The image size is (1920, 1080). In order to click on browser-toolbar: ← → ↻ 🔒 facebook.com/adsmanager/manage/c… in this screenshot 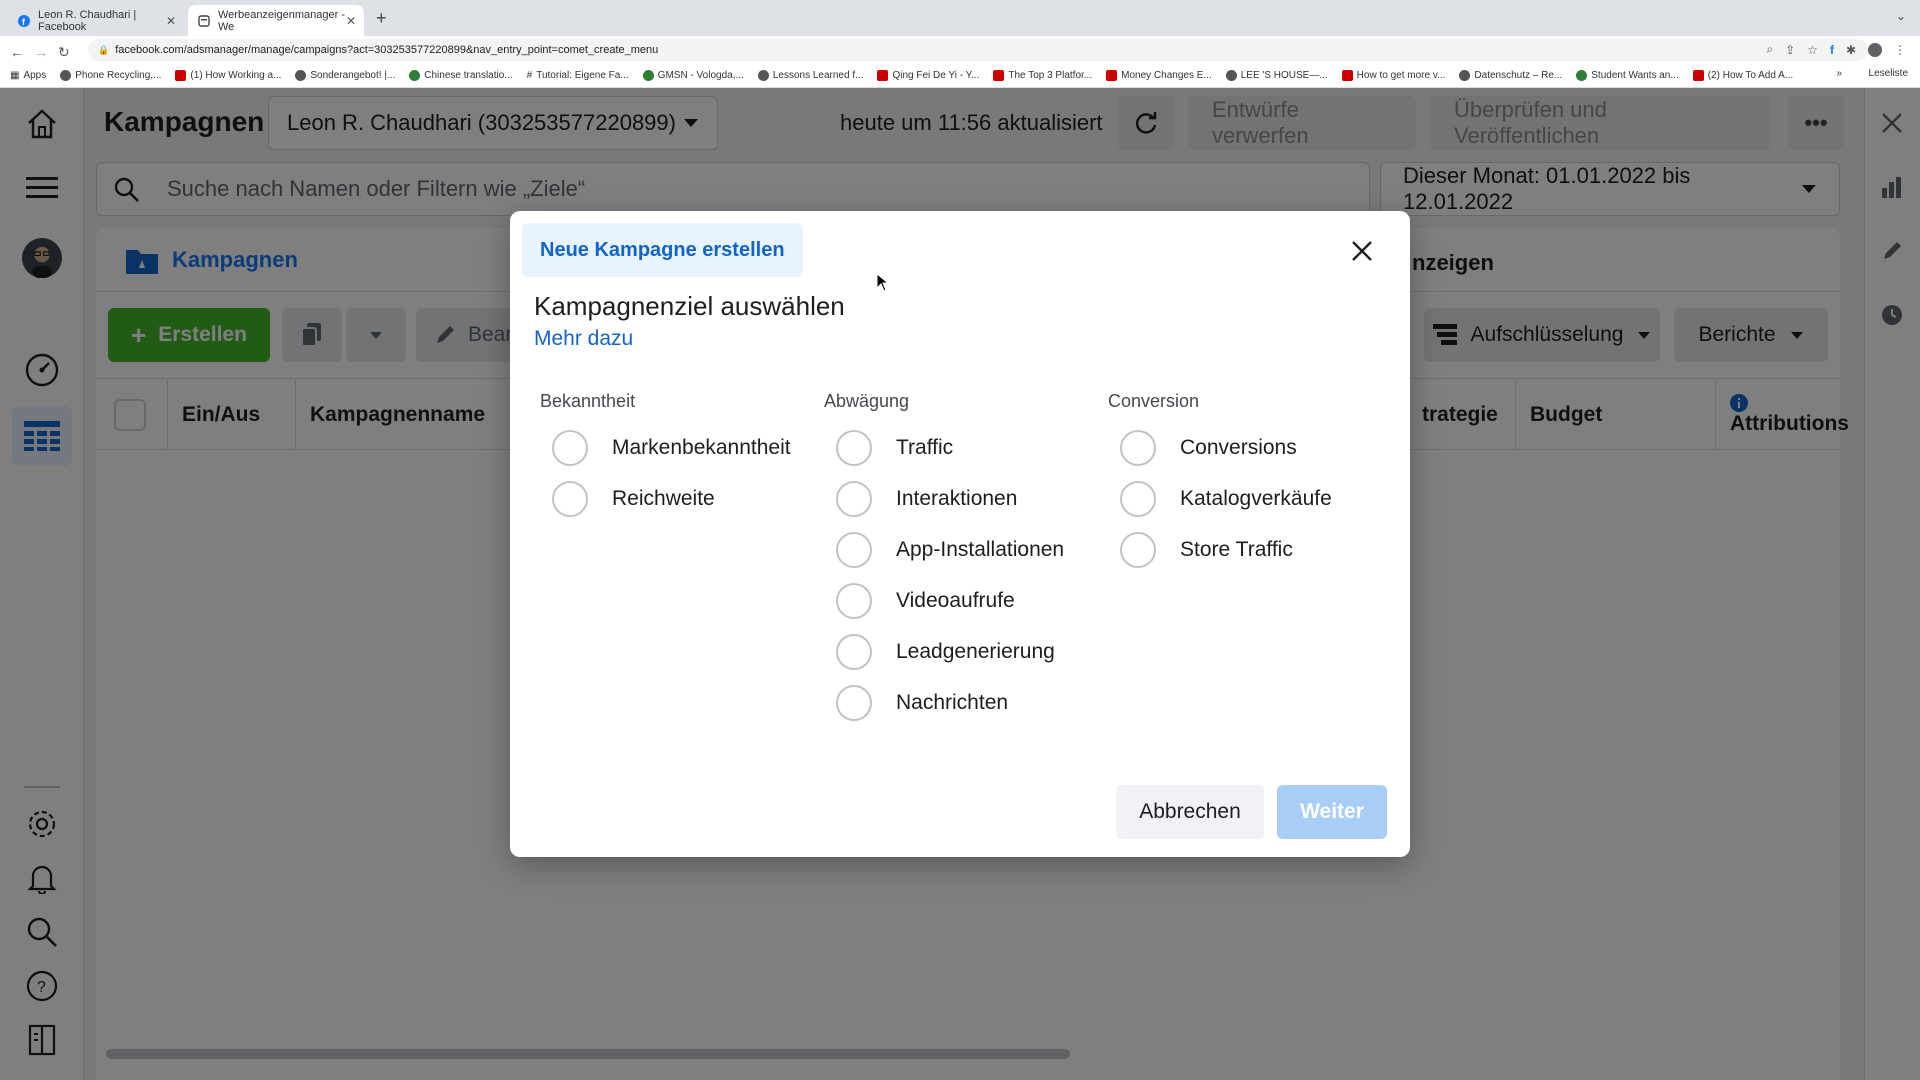, I will do `click(960, 62)`.